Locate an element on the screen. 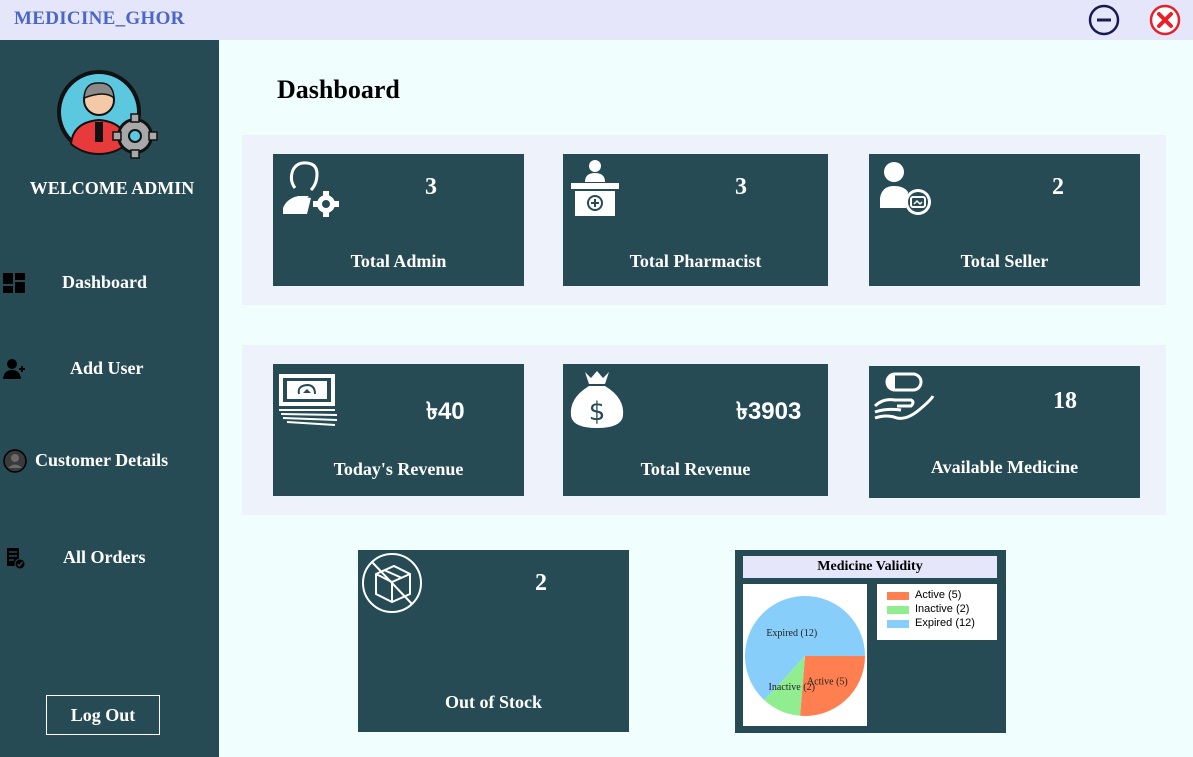  total-revenue-card: $ ৳3903 Total Revenue is located at coordinates (695, 430).